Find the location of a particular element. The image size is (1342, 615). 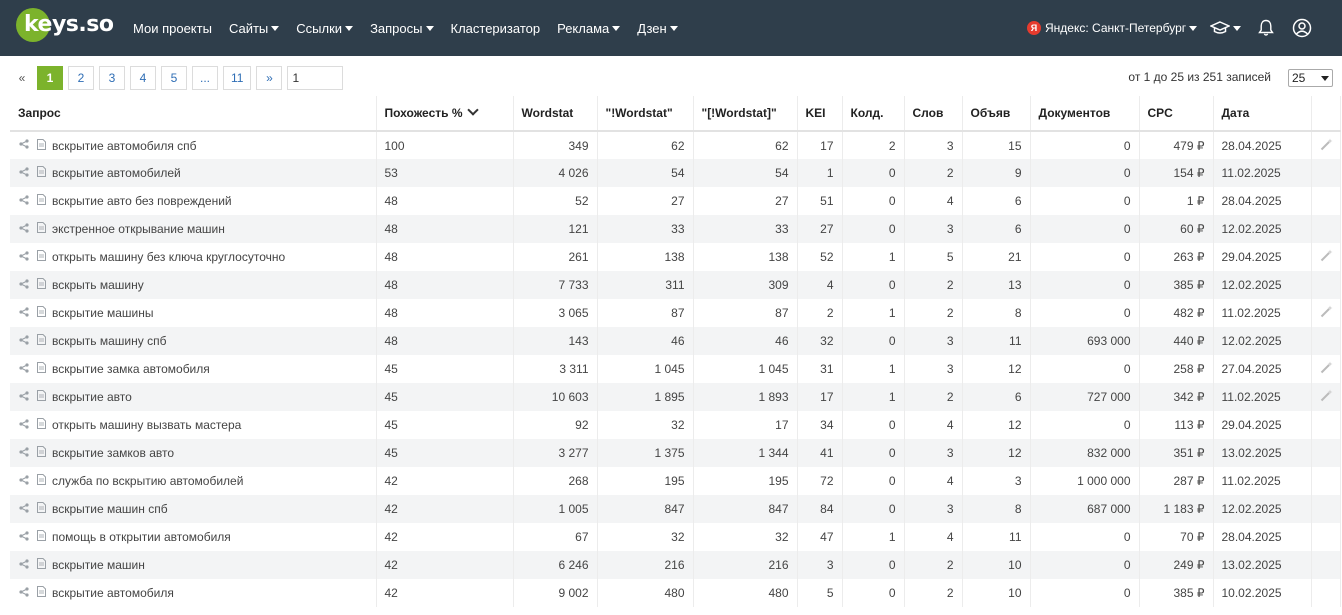

notifications-button is located at coordinates (1266, 28).